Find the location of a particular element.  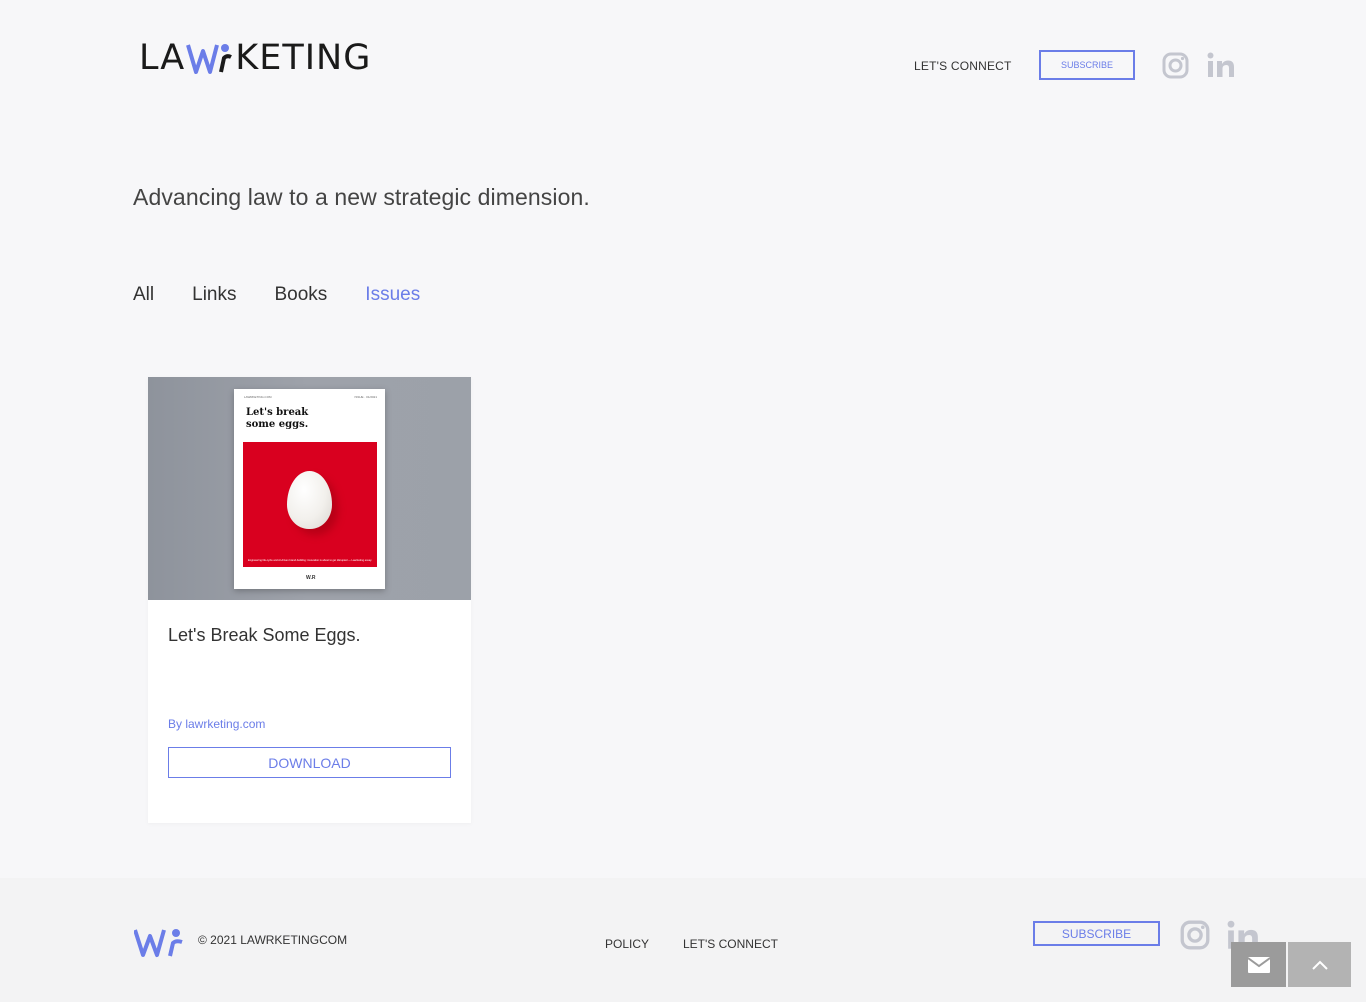

contact-mail-button is located at coordinates (1258, 964).